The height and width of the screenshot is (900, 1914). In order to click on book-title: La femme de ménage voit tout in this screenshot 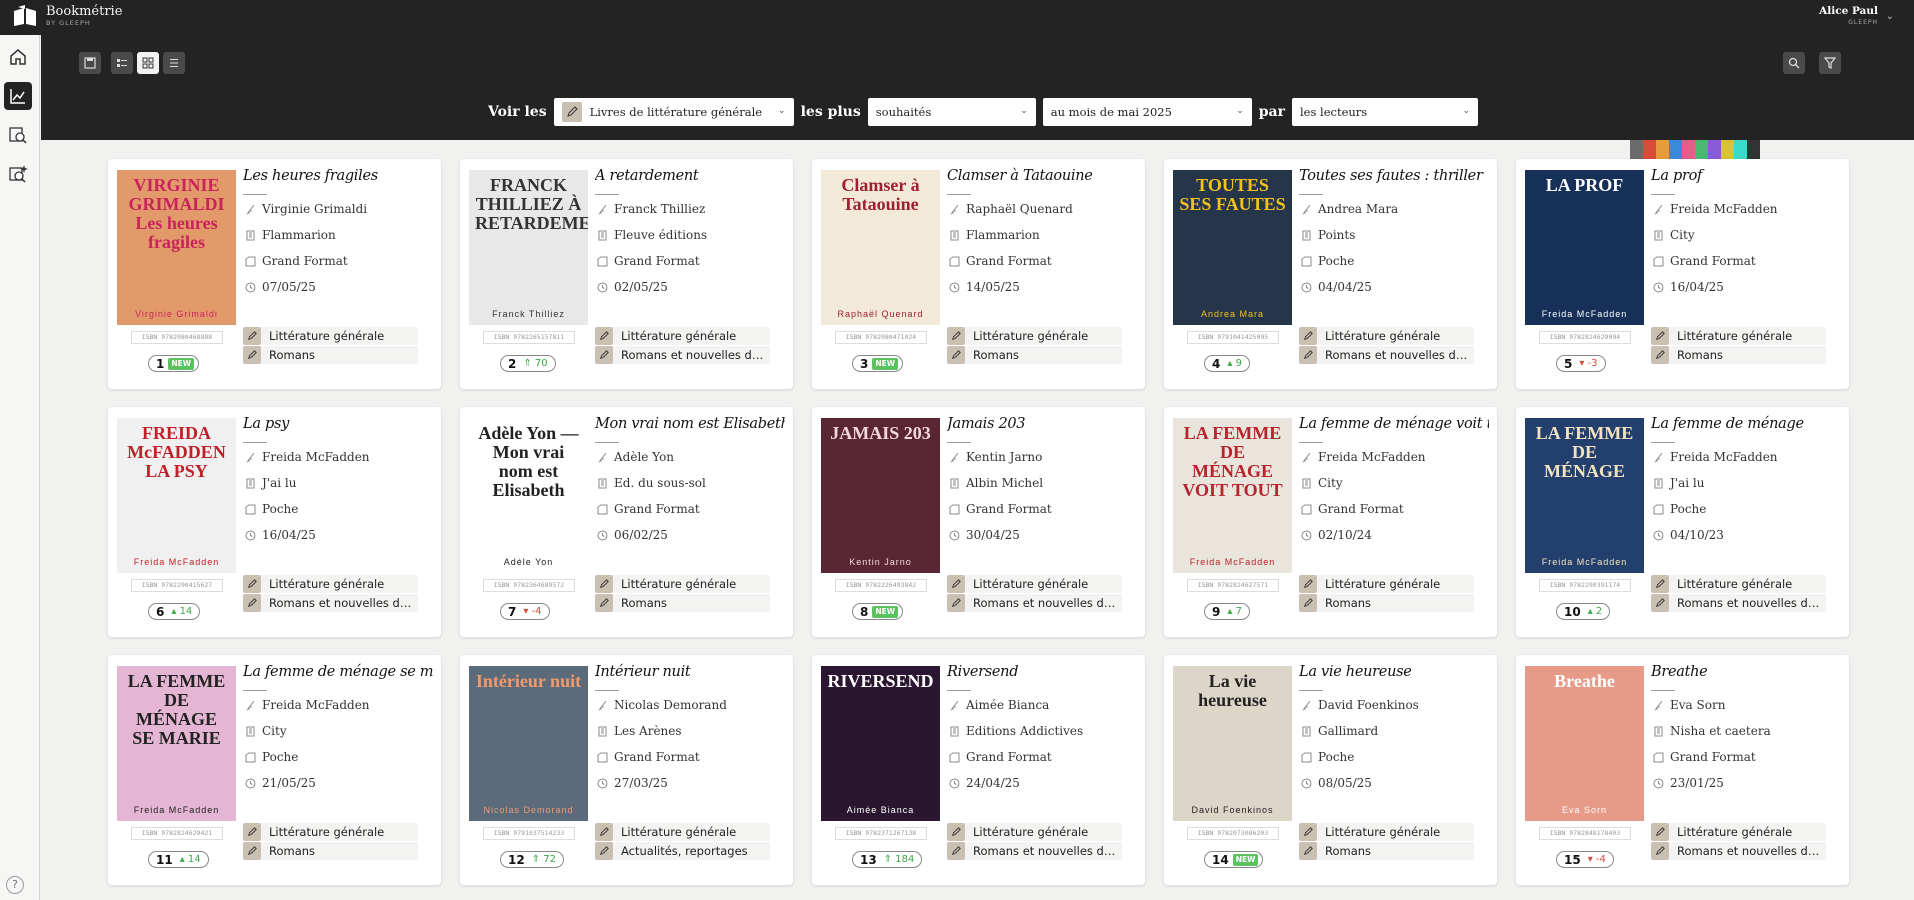, I will do `click(1394, 424)`.